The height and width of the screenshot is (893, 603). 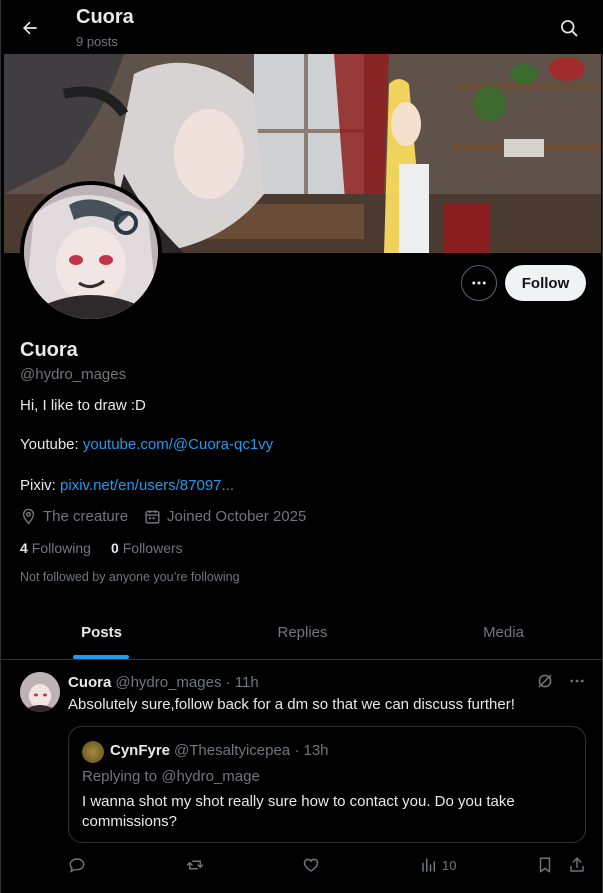 I want to click on bio-youtube-line: Youtube: youtube.com/@Cuora-qc1vy, so click(x=146, y=444).